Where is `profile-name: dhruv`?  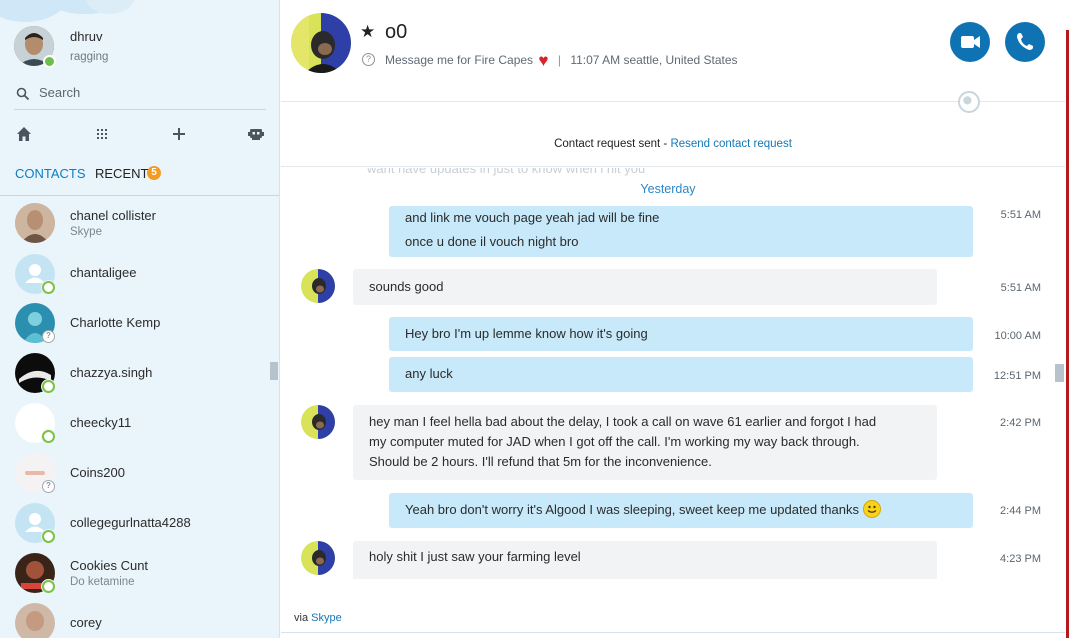
profile-name: dhruv is located at coordinates (86, 36).